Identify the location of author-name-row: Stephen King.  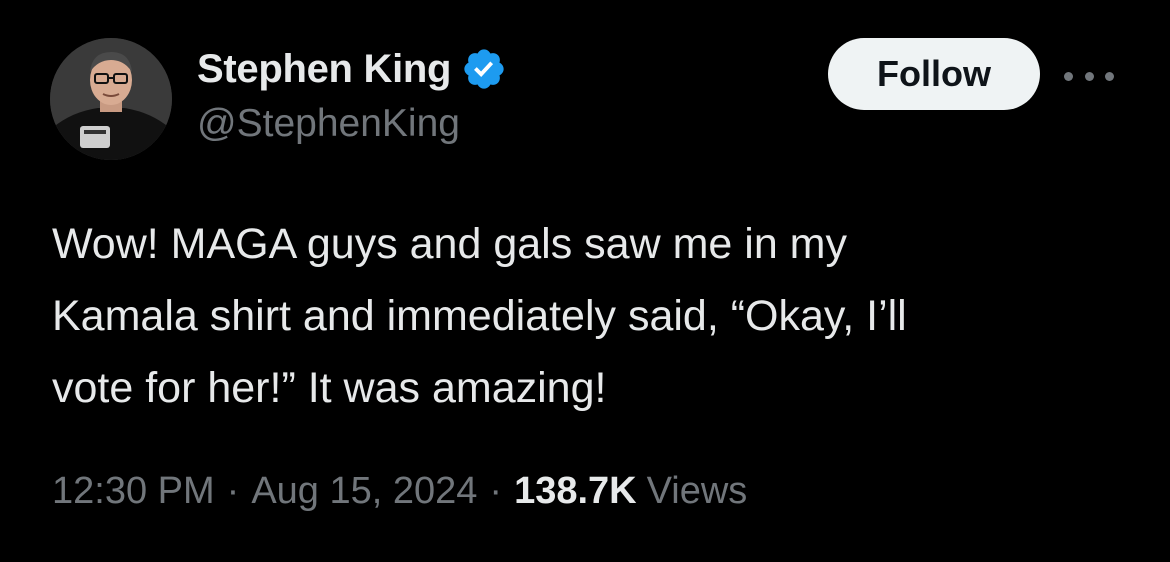
(352, 69).